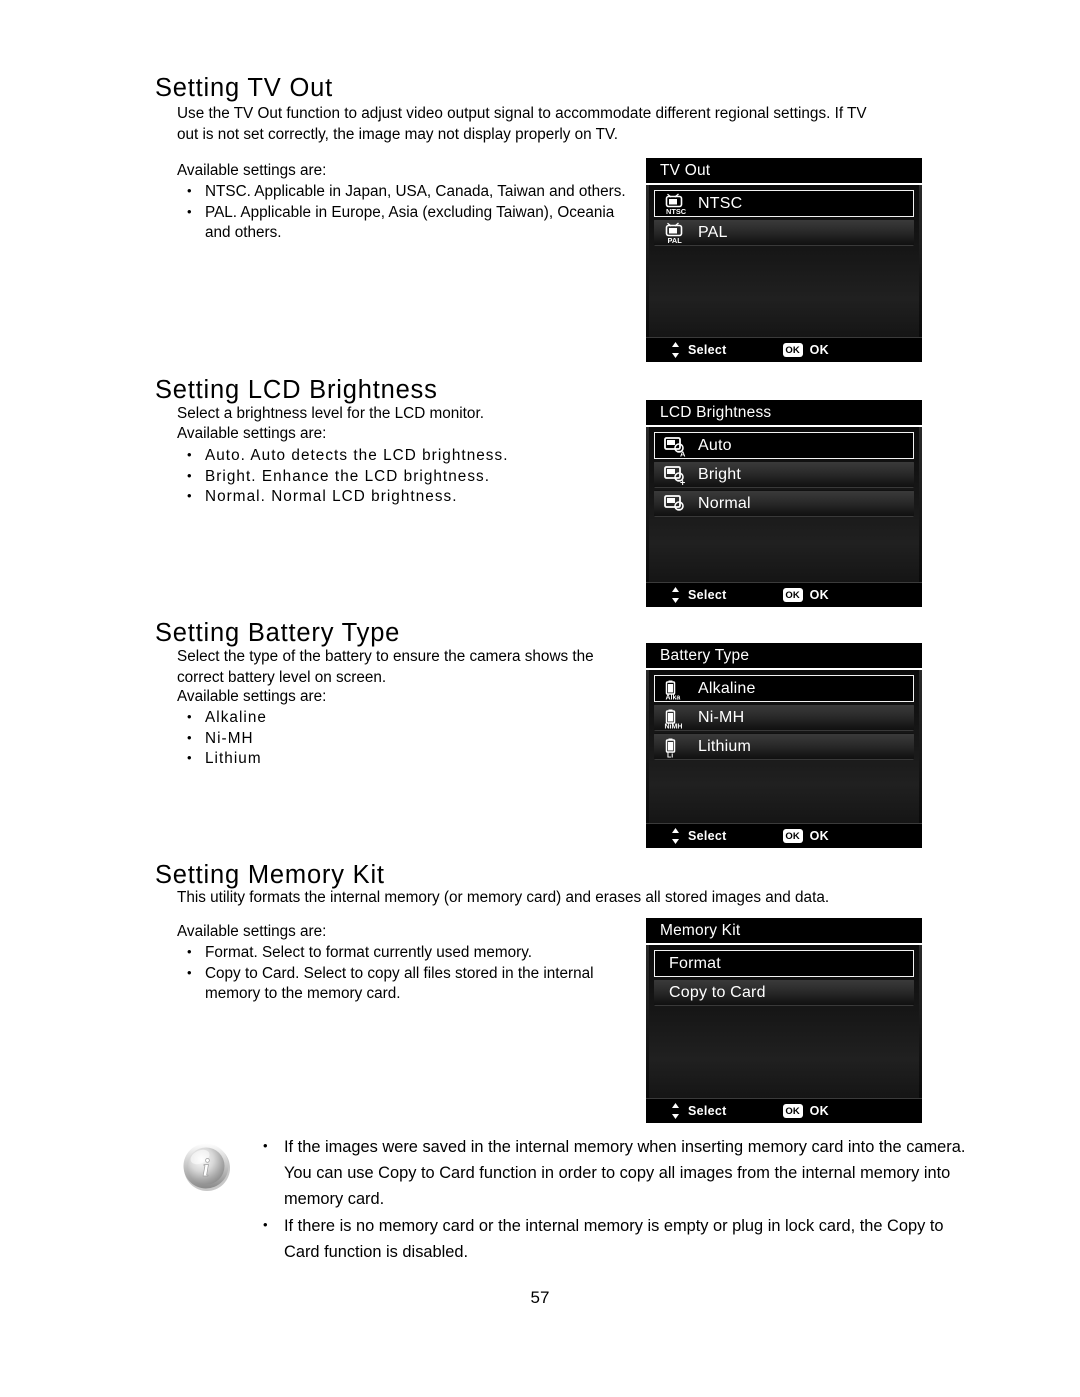  Describe the element at coordinates (724, 746) in the screenshot. I see `option-label: Lithium` at that location.